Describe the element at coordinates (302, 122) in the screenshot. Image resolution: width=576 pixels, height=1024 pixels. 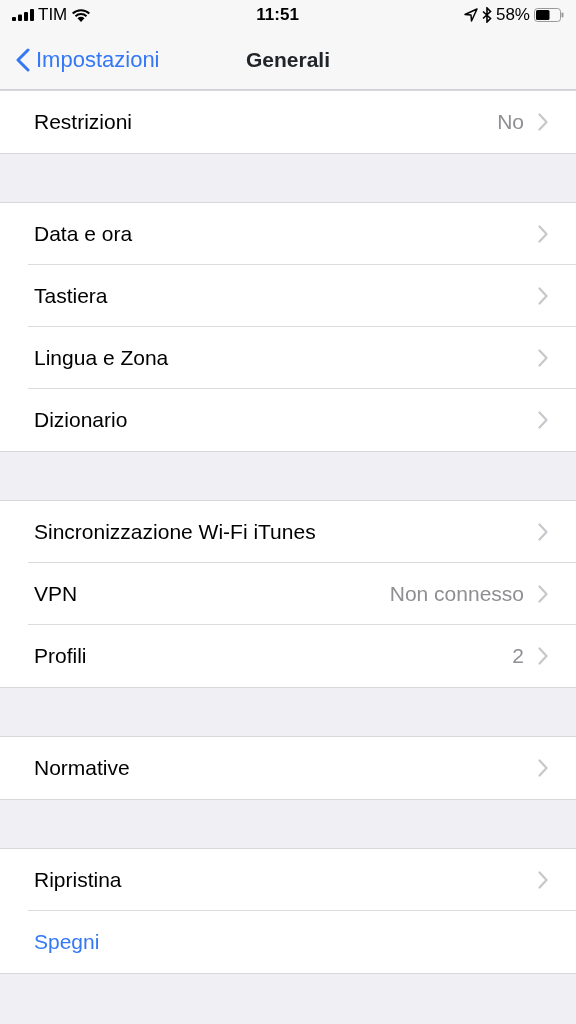
I see `settings-row: Restrizioni No` at that location.